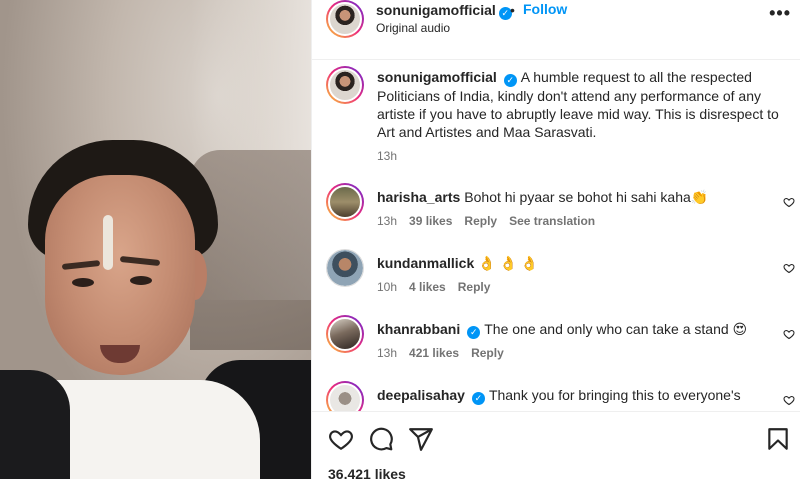 This screenshot has width=800, height=479. Describe the element at coordinates (425, 263) in the screenshot. I see `comment-username: kundanmallick` at that location.